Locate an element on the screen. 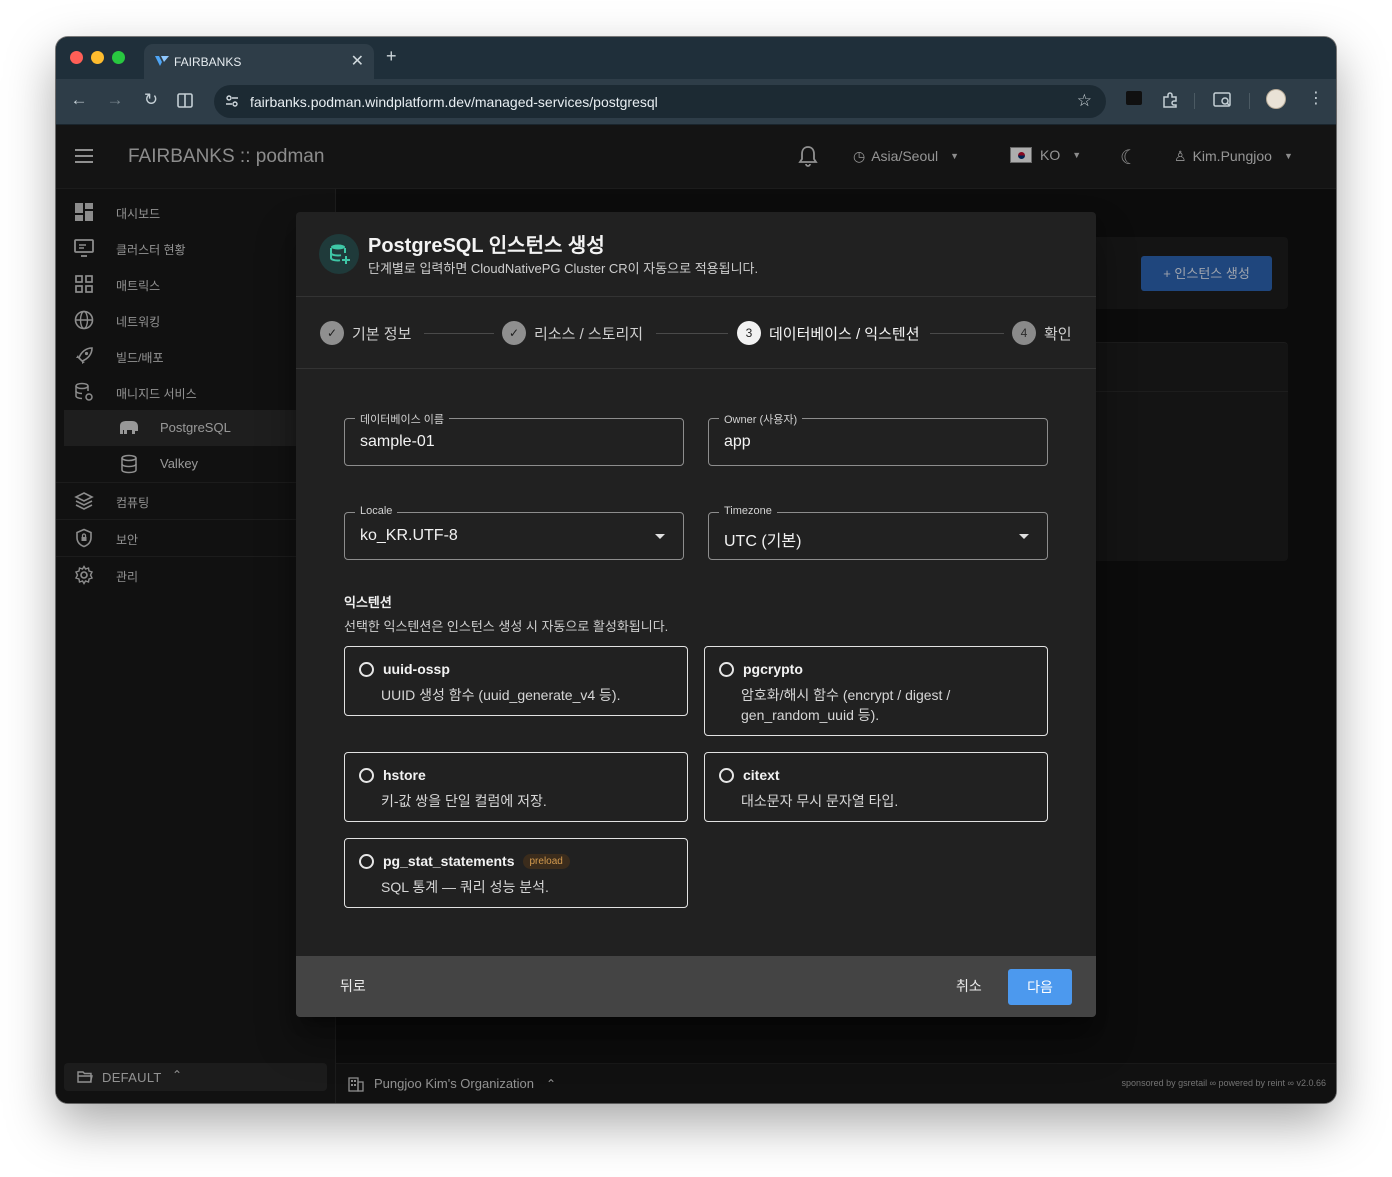 Image resolution: width=1392 pixels, height=1177 pixels. extension-name: citext is located at coordinates (761, 775).